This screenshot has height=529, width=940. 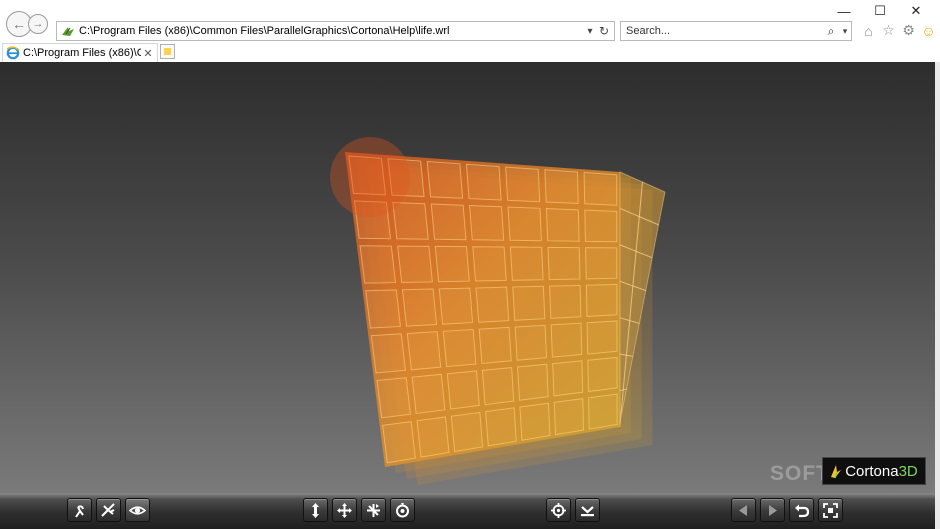 I want to click on fit-icon, so click(x=830, y=510).